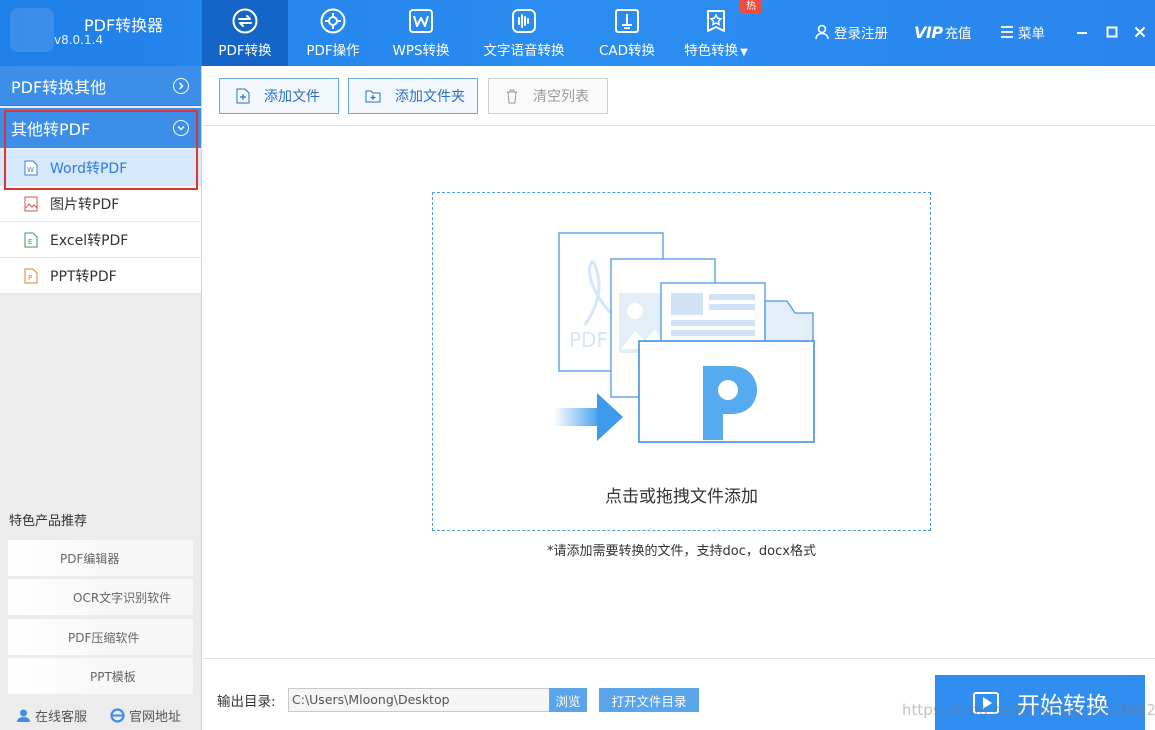 Image resolution: width=1155 pixels, height=730 pixels. I want to click on ppt-file-icon: P, so click(31, 276).